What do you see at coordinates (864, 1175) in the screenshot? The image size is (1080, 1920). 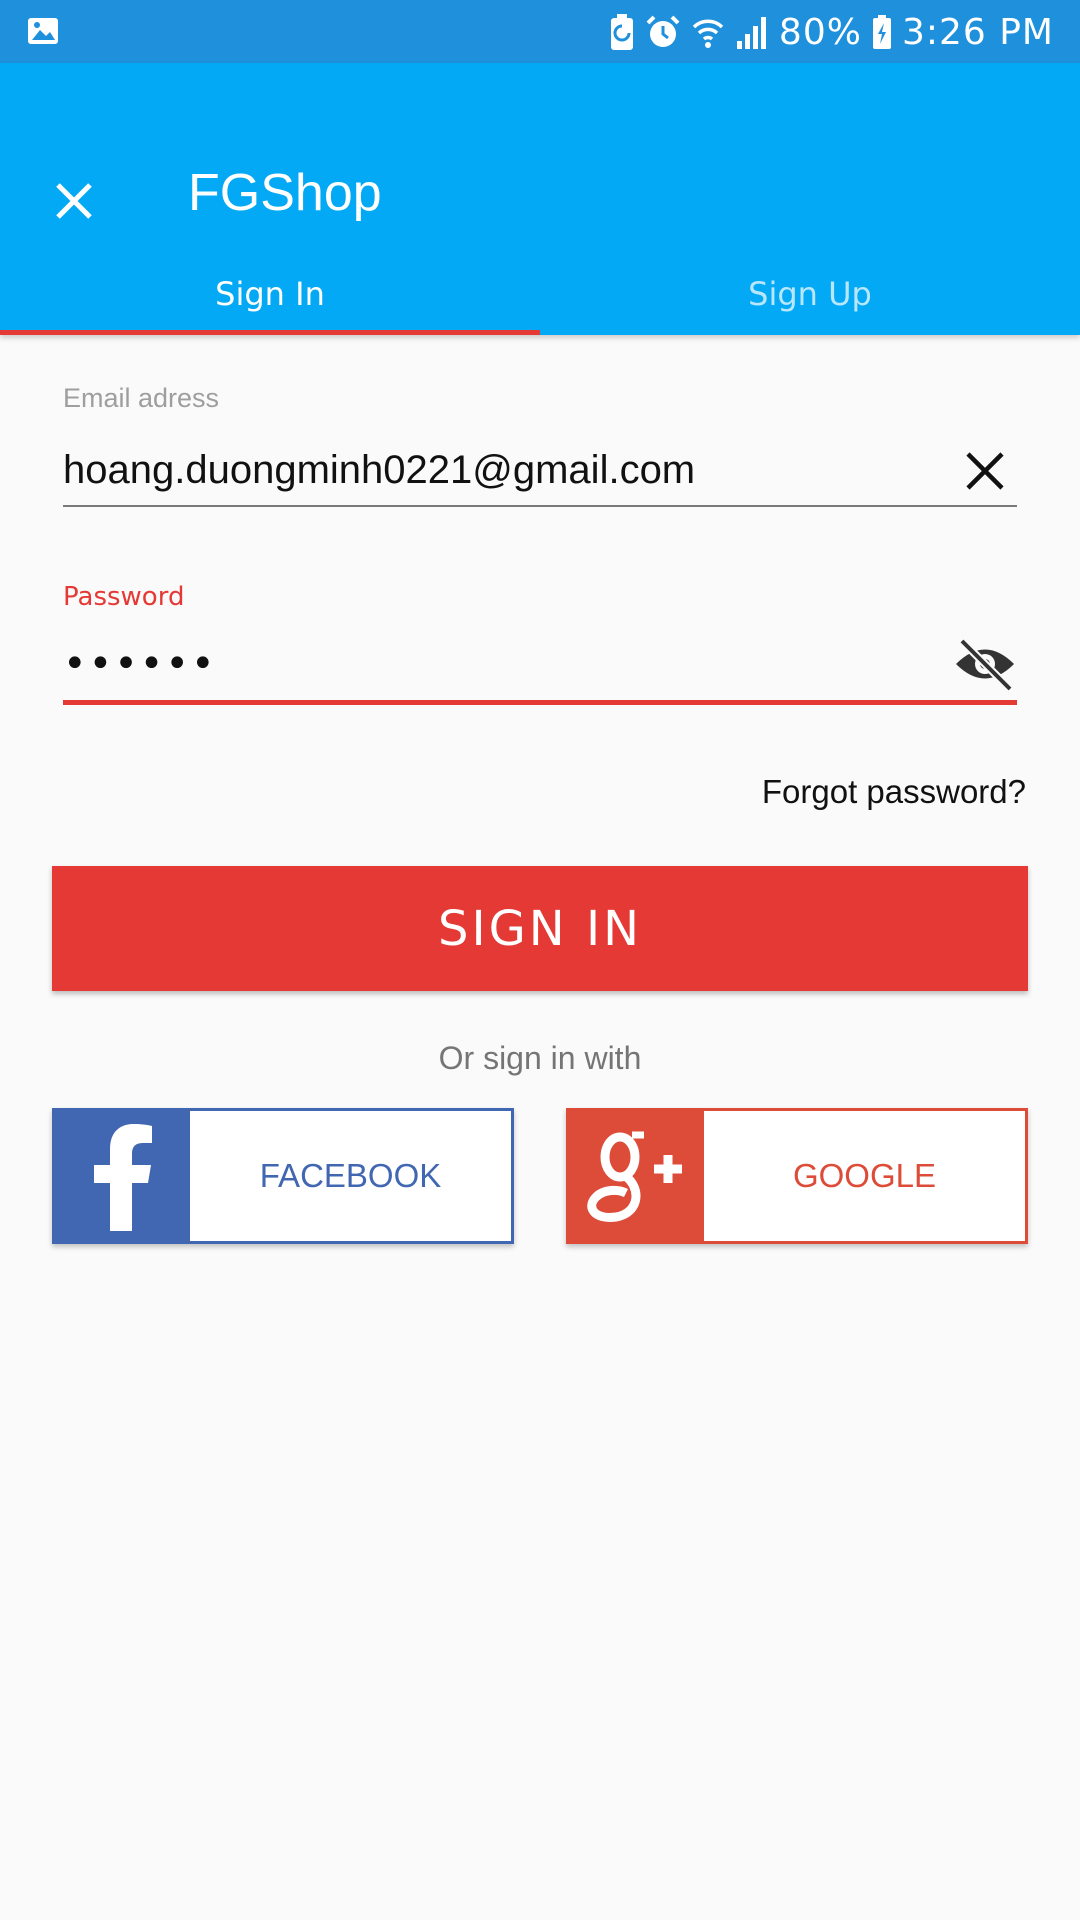 I see `google-label: GOOGLE` at bounding box center [864, 1175].